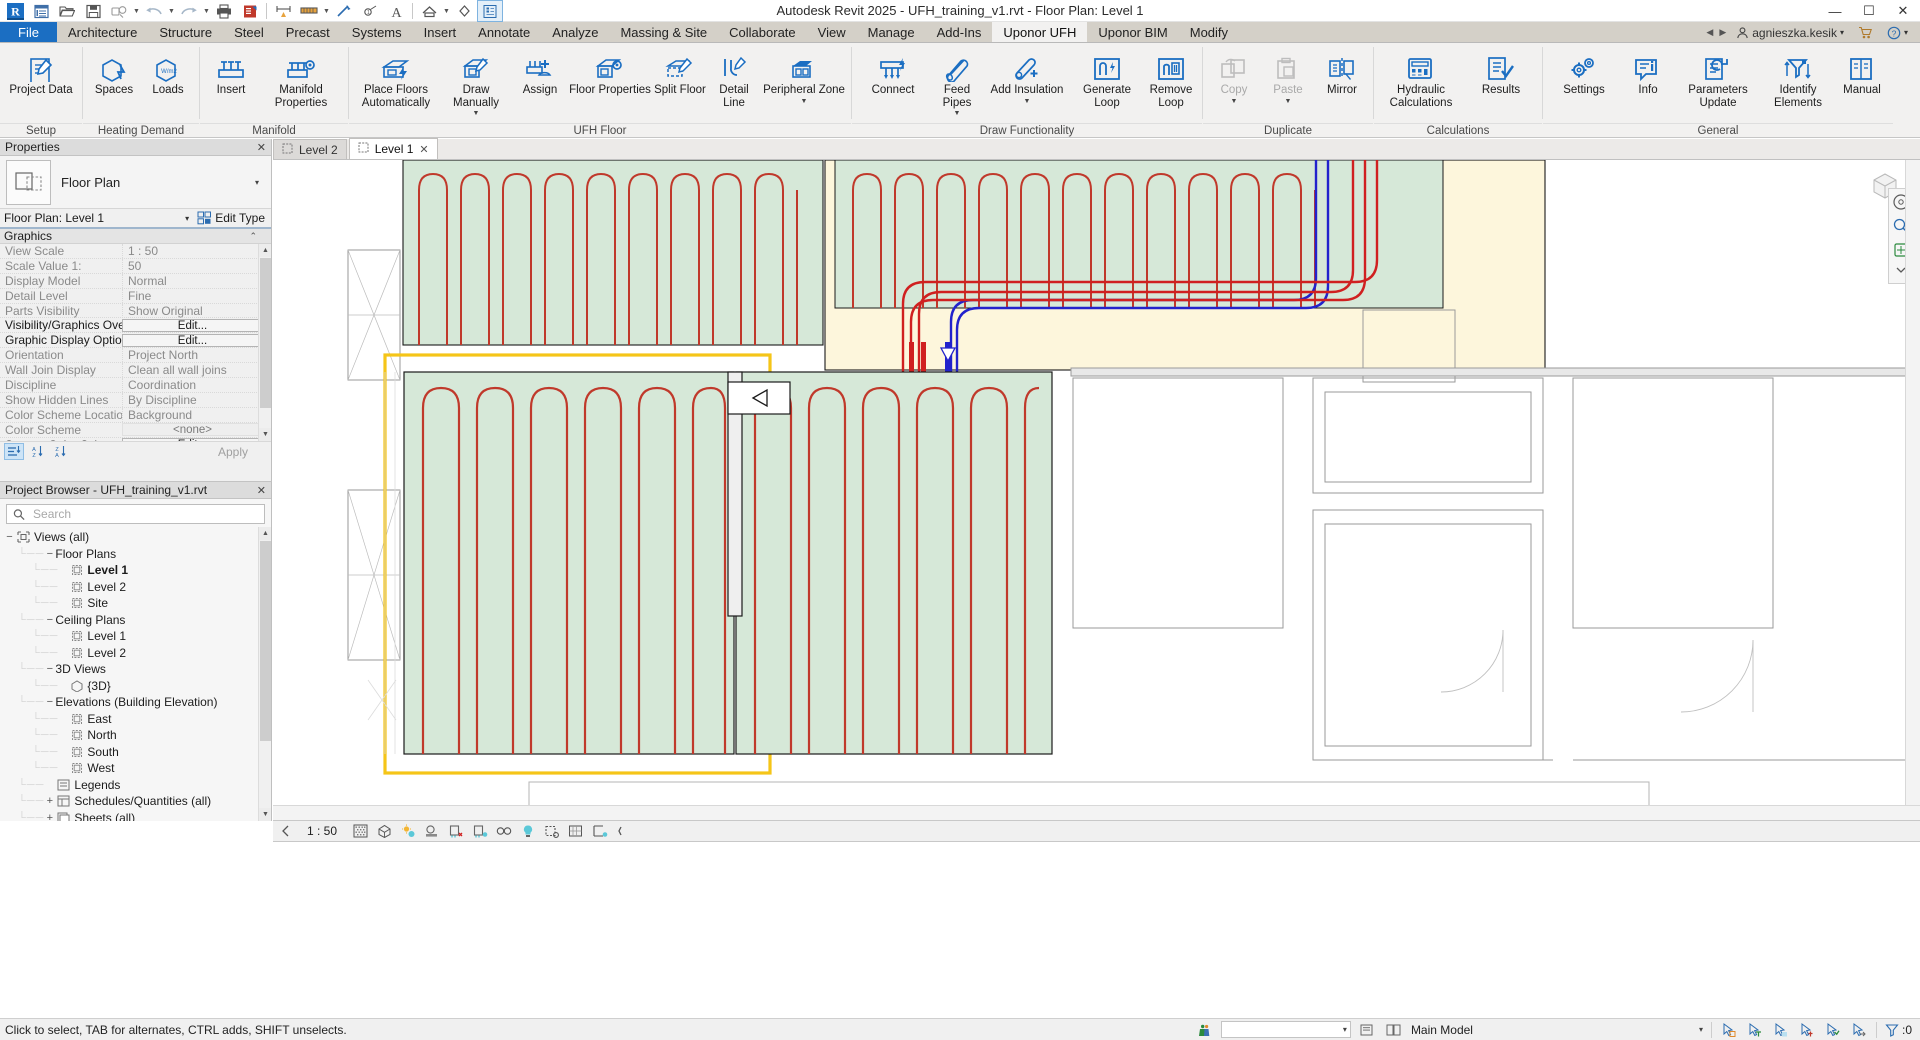  Describe the element at coordinates (1912, 490) in the screenshot. I see `canvas-vertical-scrollbar` at that location.